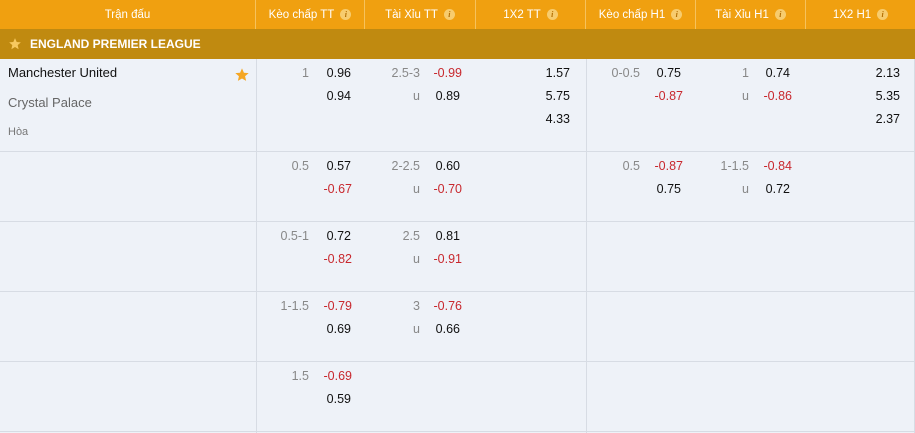 The image size is (915, 433). What do you see at coordinates (411, 14) in the screenshot?
I see `col-header-ou-ft-label: Tài Xỉu TT` at bounding box center [411, 14].